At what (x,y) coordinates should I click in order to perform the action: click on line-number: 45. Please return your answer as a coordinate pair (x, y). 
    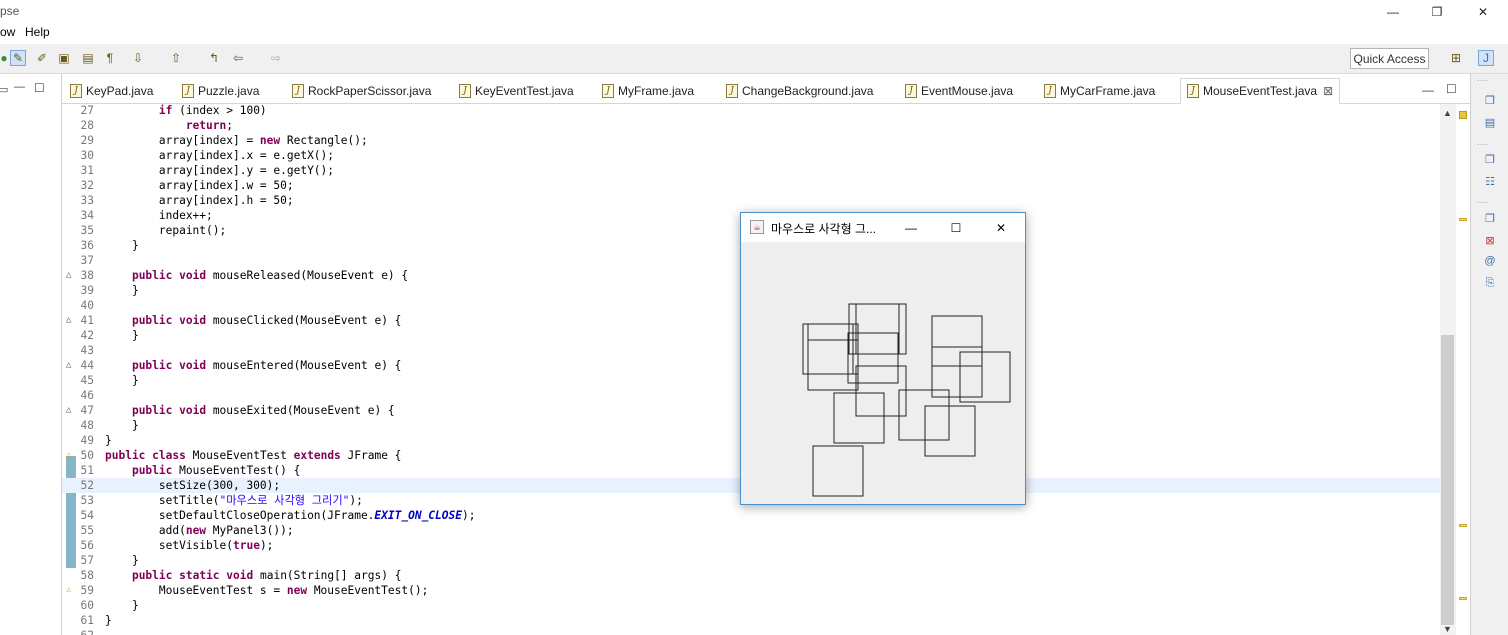
    Looking at the image, I should click on (87, 380).